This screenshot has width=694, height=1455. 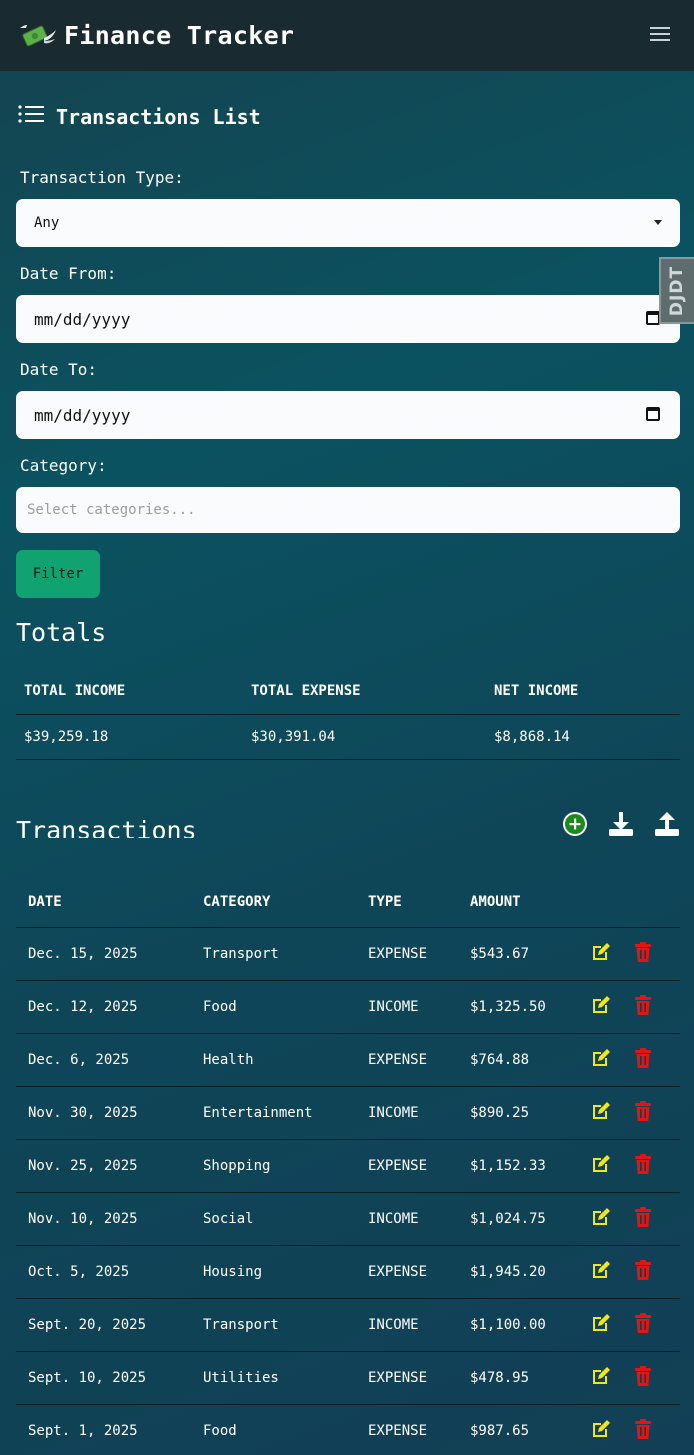 I want to click on filter-button: Filter, so click(x=58, y=574).